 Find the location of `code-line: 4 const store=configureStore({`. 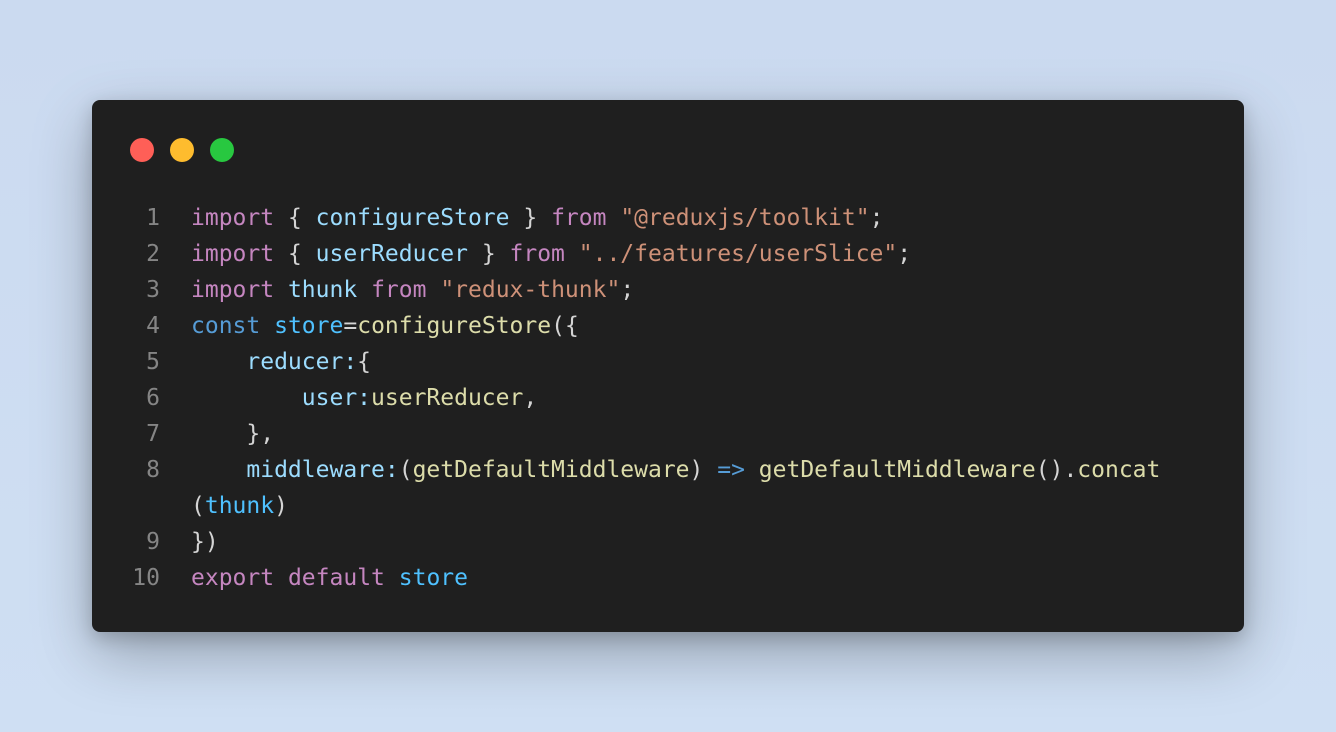

code-line: 4 const store=configureStore({ is located at coordinates (668, 326).